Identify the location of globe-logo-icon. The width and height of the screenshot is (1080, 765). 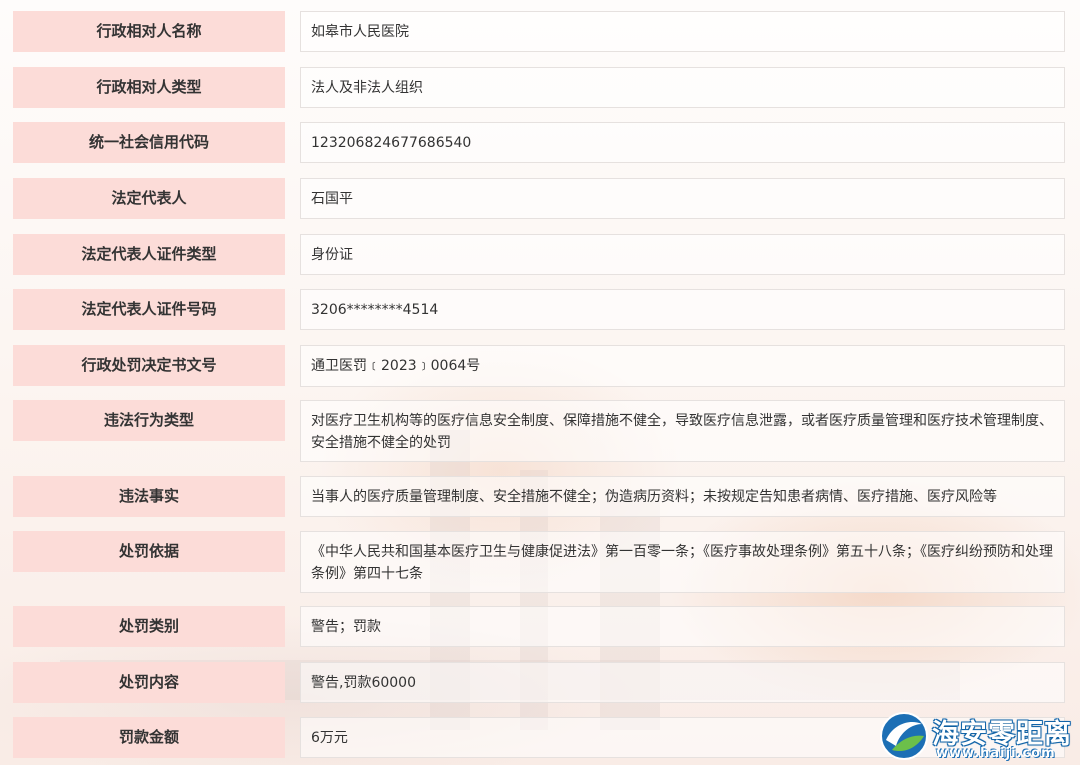
(904, 736).